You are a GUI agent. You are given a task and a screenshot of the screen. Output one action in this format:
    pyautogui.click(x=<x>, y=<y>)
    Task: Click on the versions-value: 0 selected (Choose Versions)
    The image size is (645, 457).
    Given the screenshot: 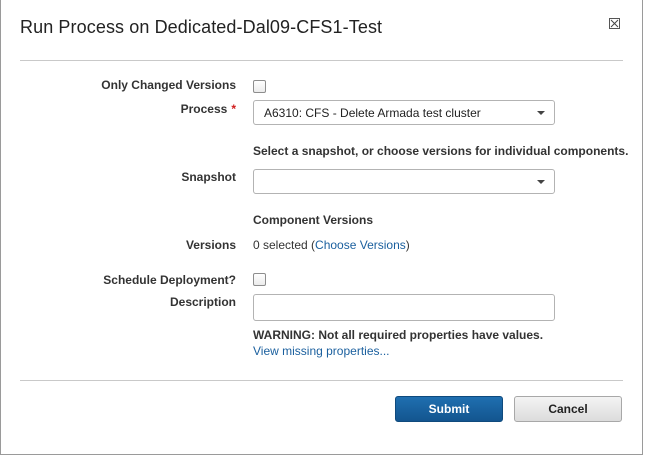 What is the action you would take?
    pyautogui.click(x=331, y=245)
    